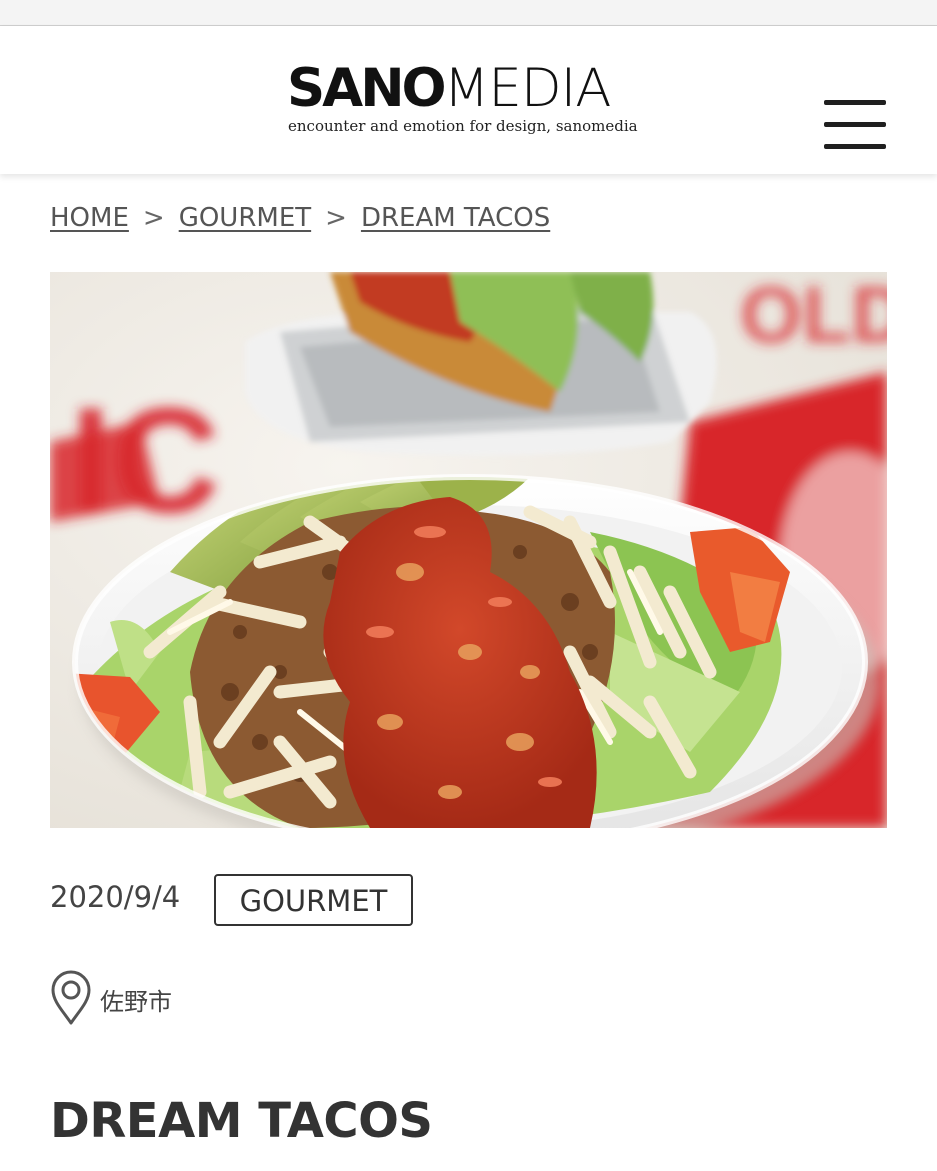 This screenshot has height=1171, width=937. I want to click on svg-text: IC, so click(145, 460).